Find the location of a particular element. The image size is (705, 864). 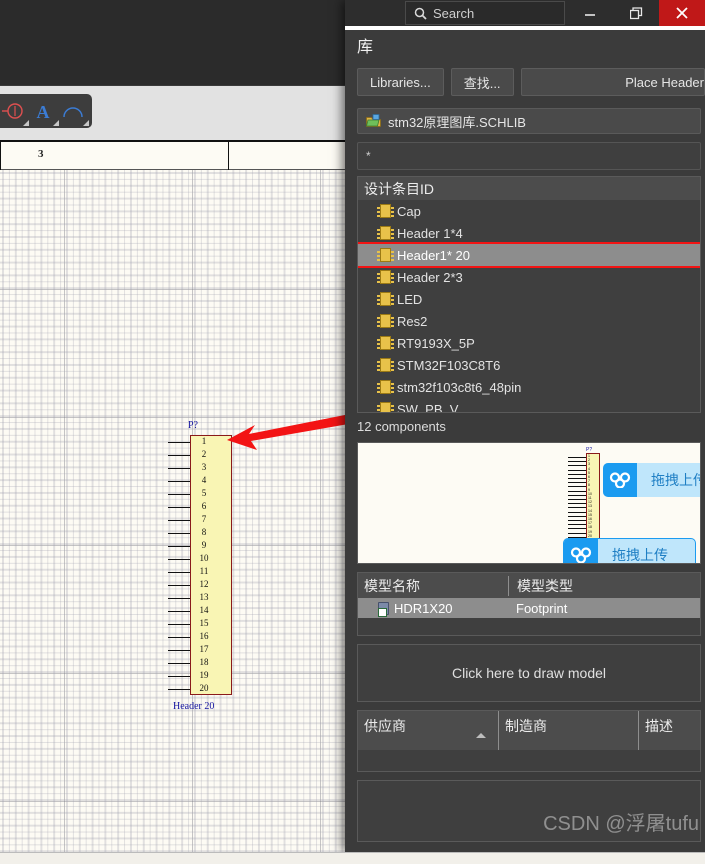

component-preview: P? 1234567891011121314151617181920 拖拽上传 is located at coordinates (529, 503).